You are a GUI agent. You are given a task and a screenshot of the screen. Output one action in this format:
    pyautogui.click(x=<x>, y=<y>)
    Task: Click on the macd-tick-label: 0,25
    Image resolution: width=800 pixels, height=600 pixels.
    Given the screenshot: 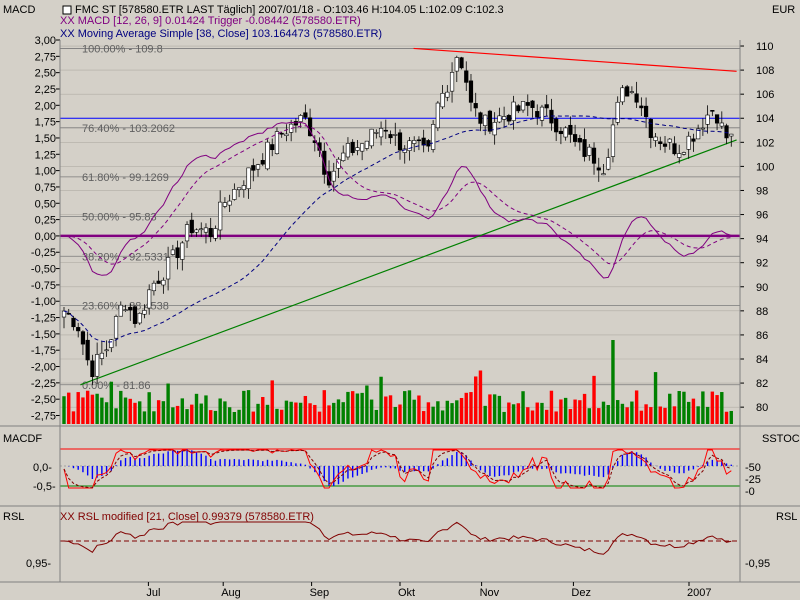 What is the action you would take?
    pyautogui.click(x=45, y=221)
    